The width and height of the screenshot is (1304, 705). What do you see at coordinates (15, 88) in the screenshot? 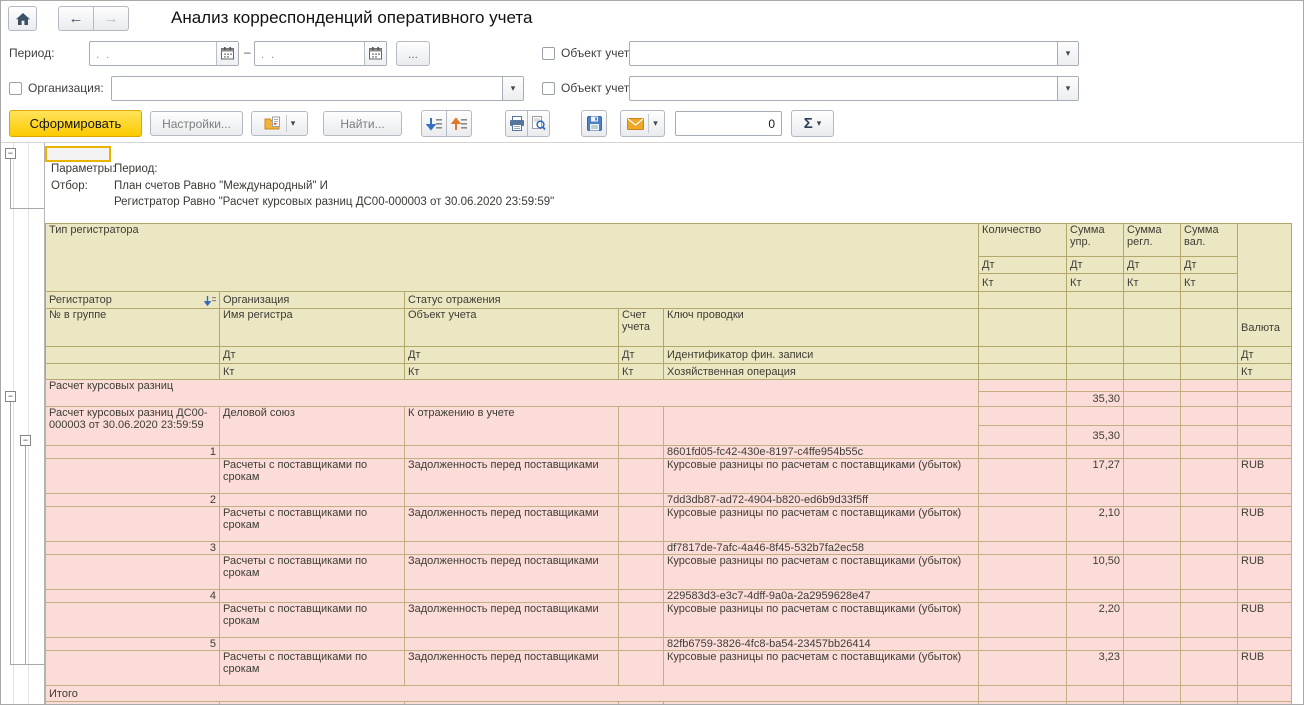
I see `org-checkbox` at bounding box center [15, 88].